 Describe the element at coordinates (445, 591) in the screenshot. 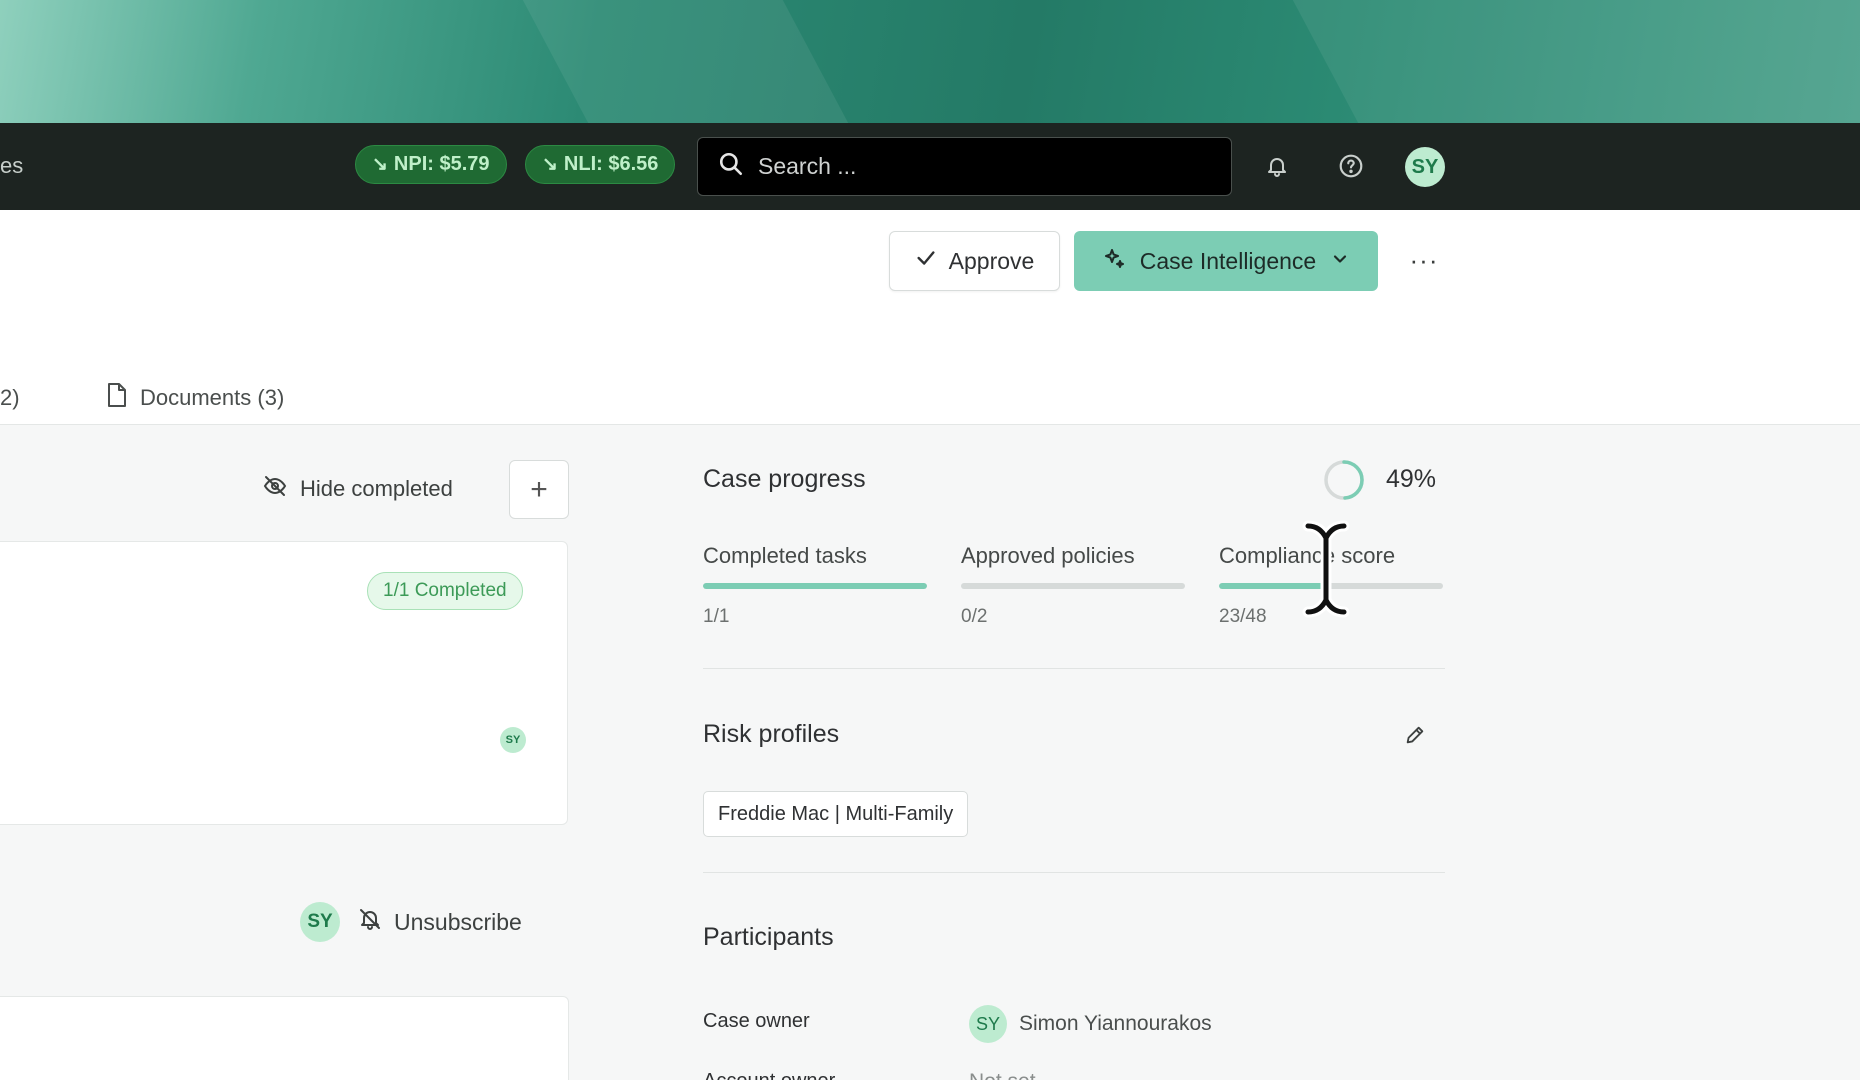

I see `status-badge: 1/1 Completed` at that location.